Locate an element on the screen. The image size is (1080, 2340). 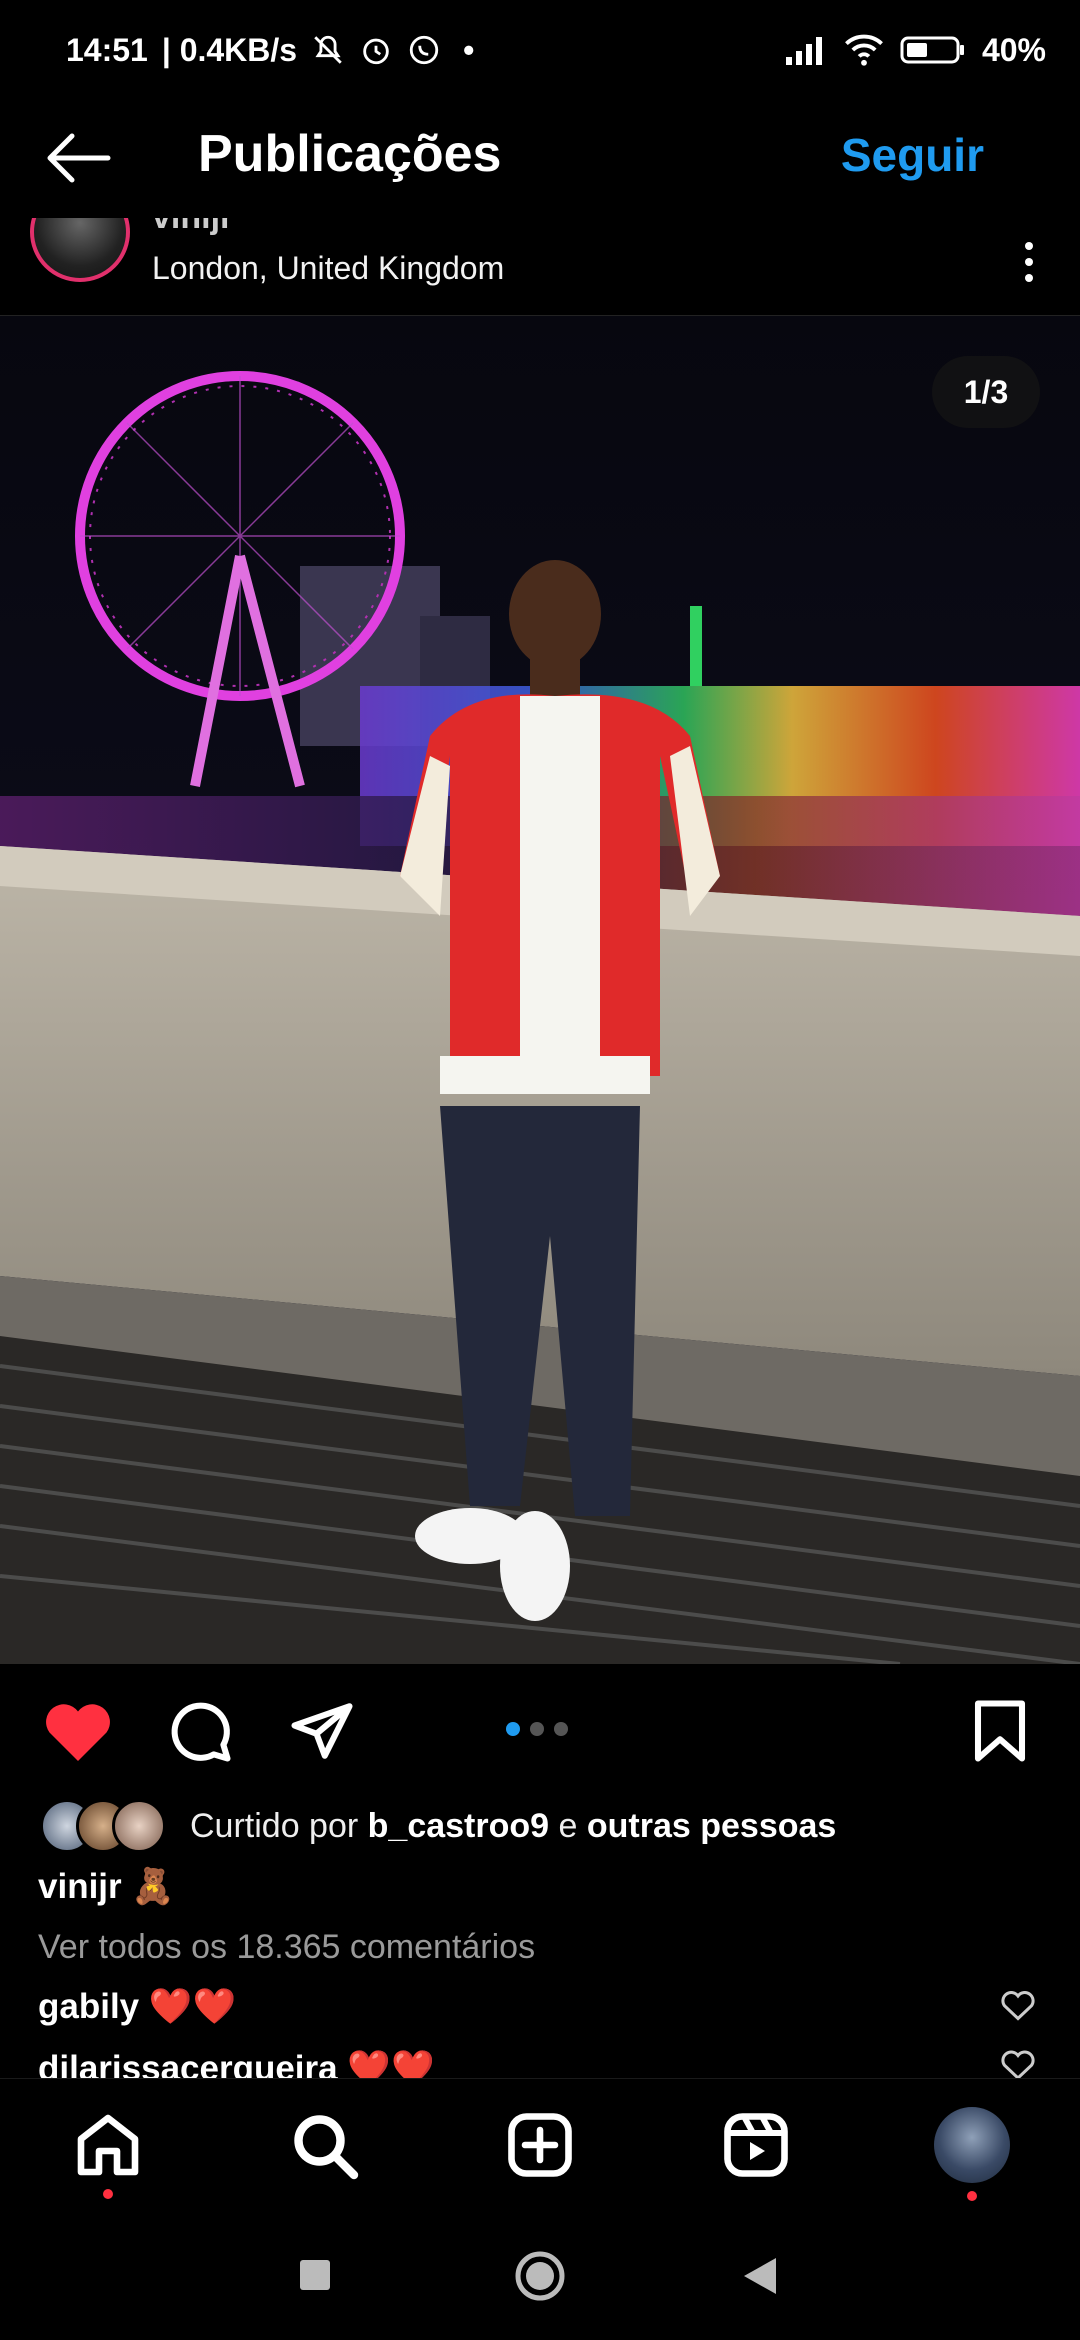
carousel-indicator is located at coordinates (537, 1729).